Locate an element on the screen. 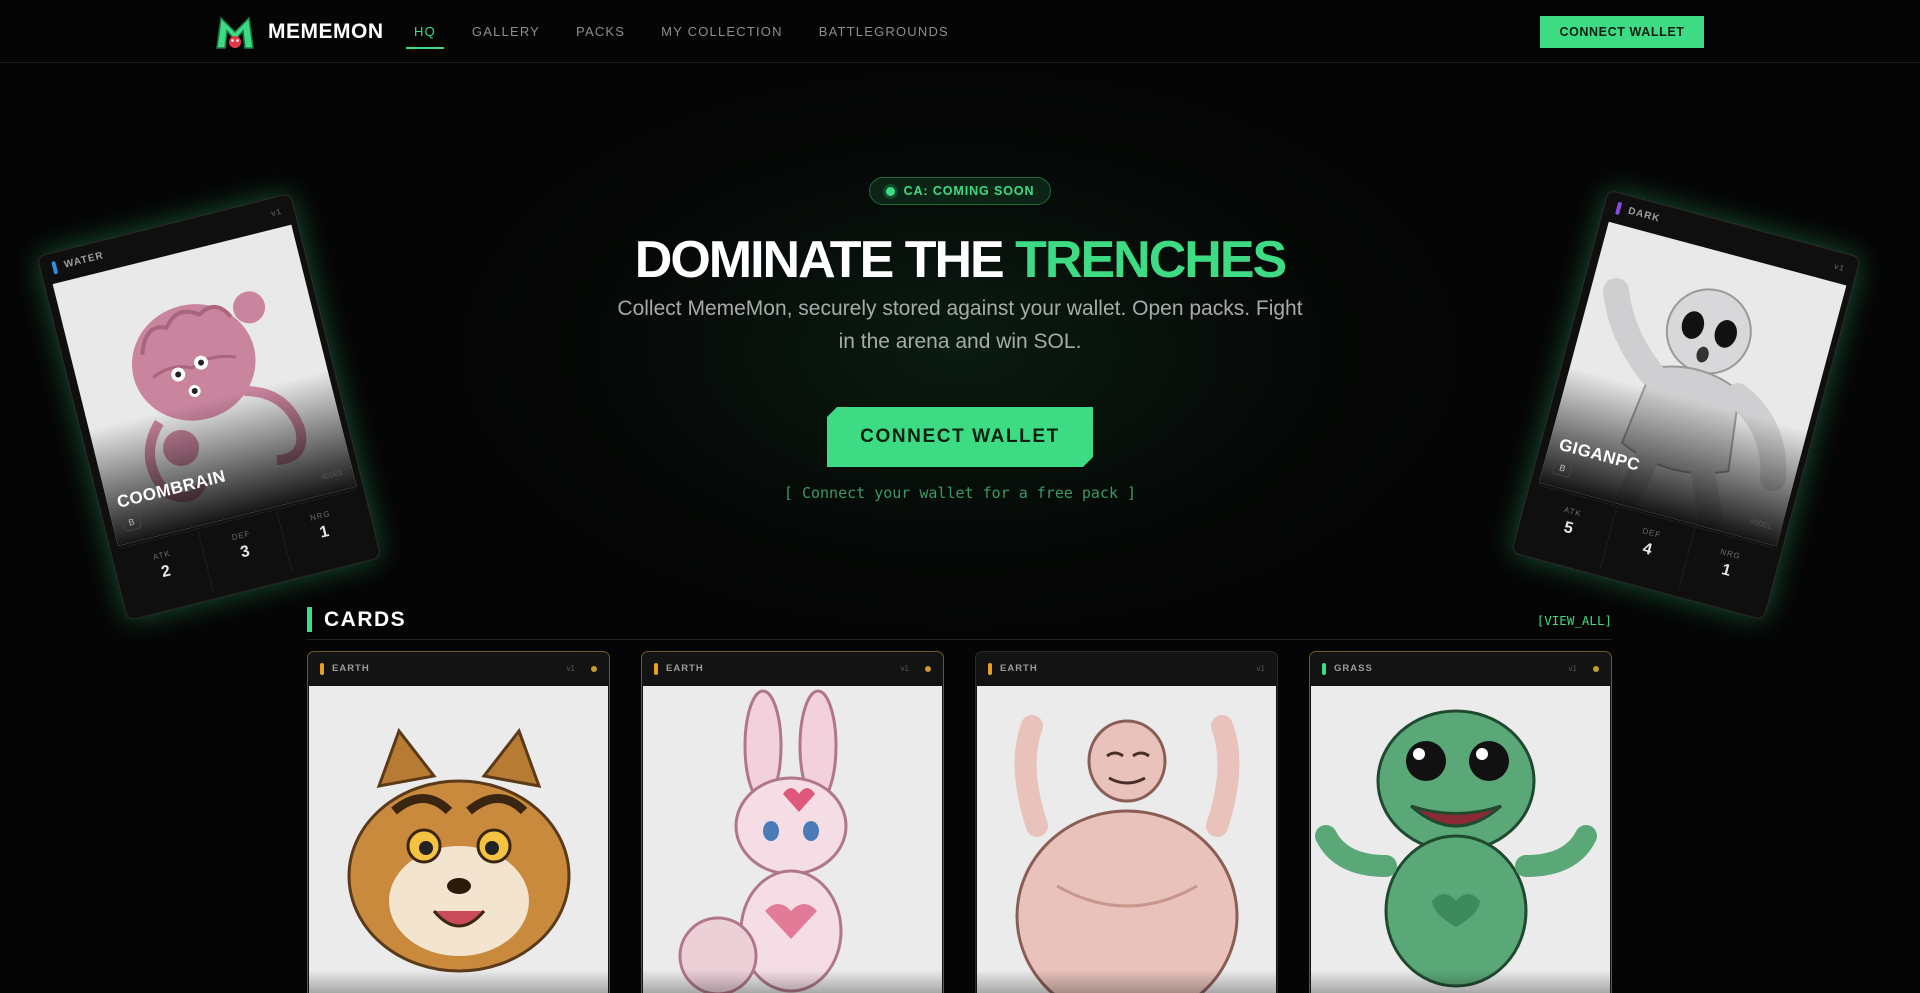  ca-status-text: CA: COMING SOON is located at coordinates (969, 191).